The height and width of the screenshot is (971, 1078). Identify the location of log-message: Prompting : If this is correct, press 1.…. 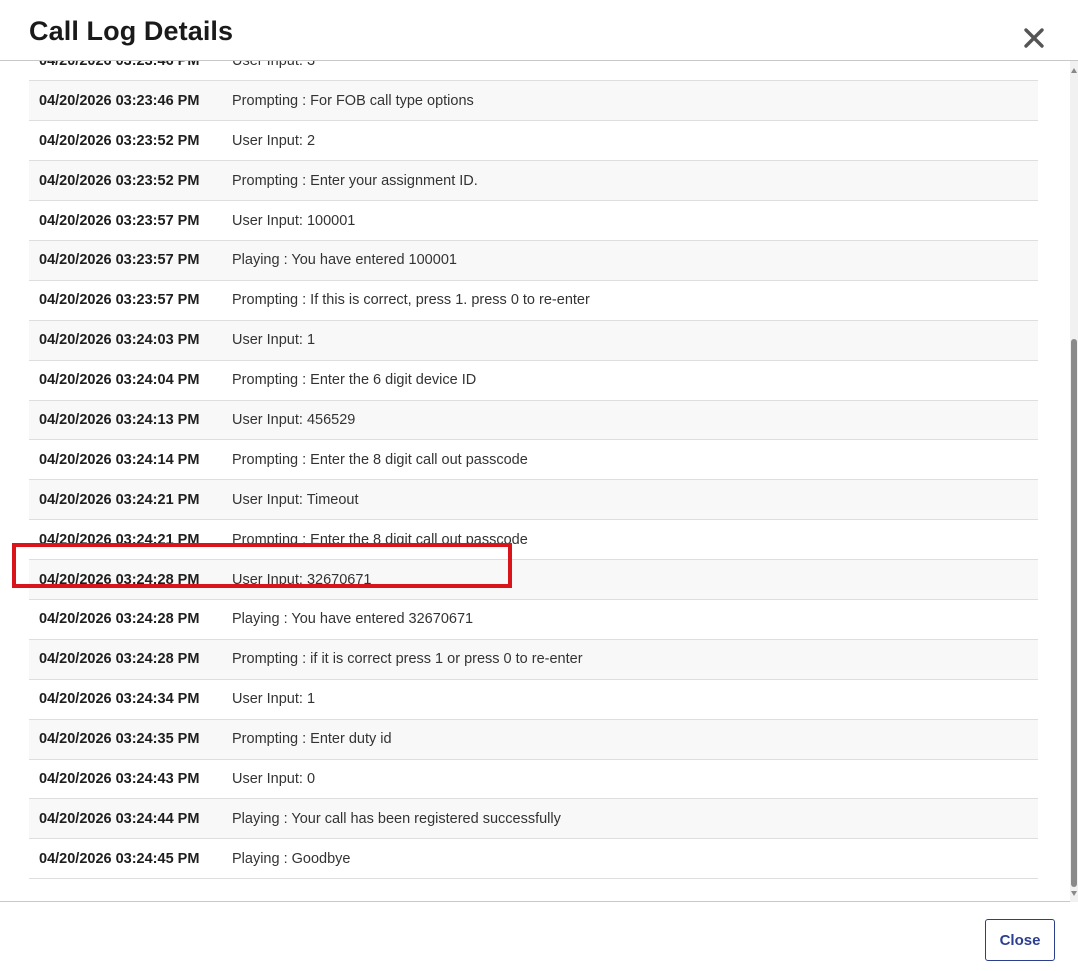
(411, 300).